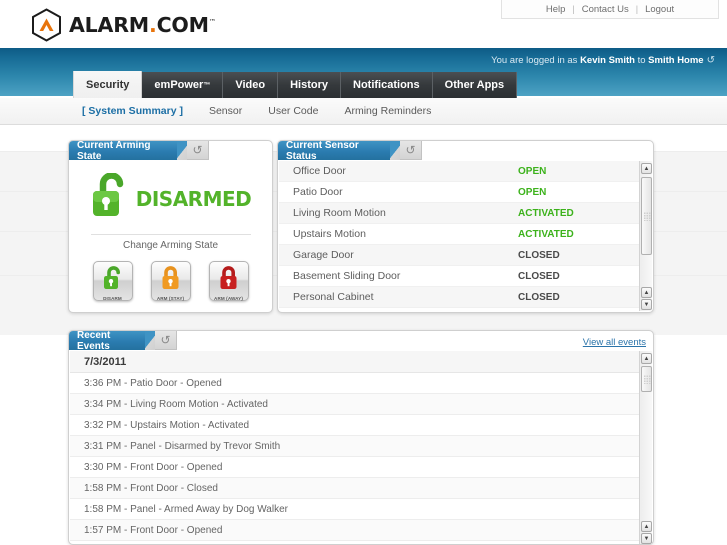  I want to click on events-scrollbar: ▲ ▲ ▼, so click(645, 447).